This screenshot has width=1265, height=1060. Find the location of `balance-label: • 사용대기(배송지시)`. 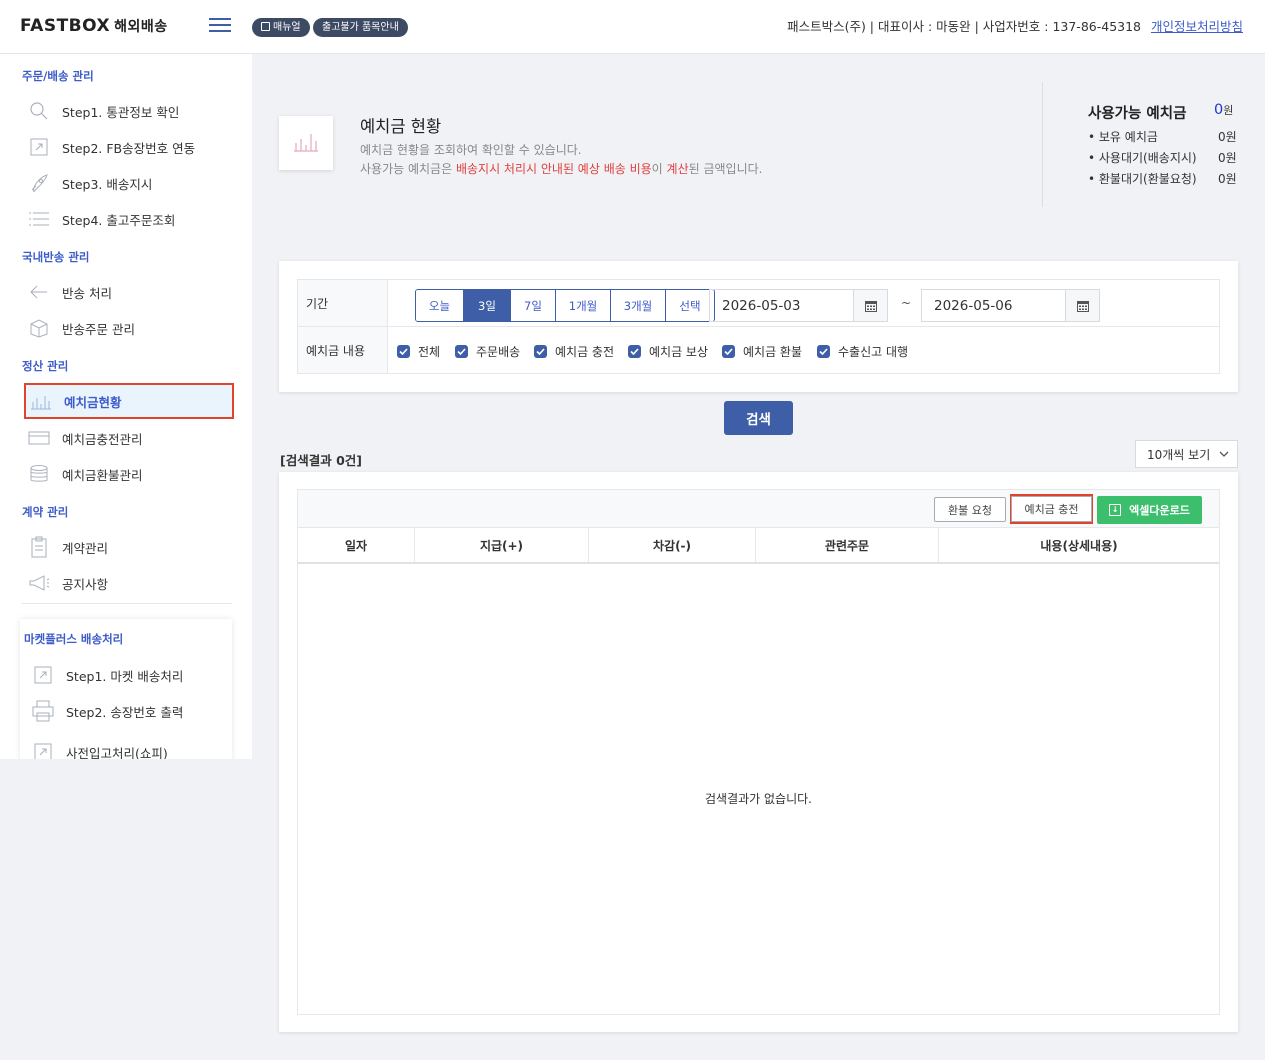

balance-label: • 사용대기(배송지시) is located at coordinates (1142, 158).